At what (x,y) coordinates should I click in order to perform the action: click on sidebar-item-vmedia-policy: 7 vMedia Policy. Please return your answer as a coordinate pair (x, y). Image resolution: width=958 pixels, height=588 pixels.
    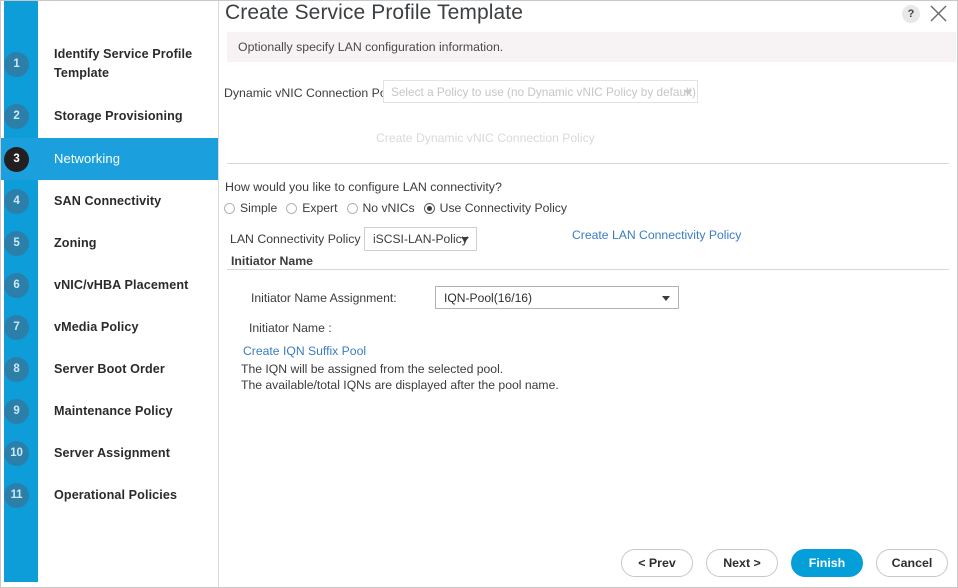
    Looking at the image, I should click on (109, 327).